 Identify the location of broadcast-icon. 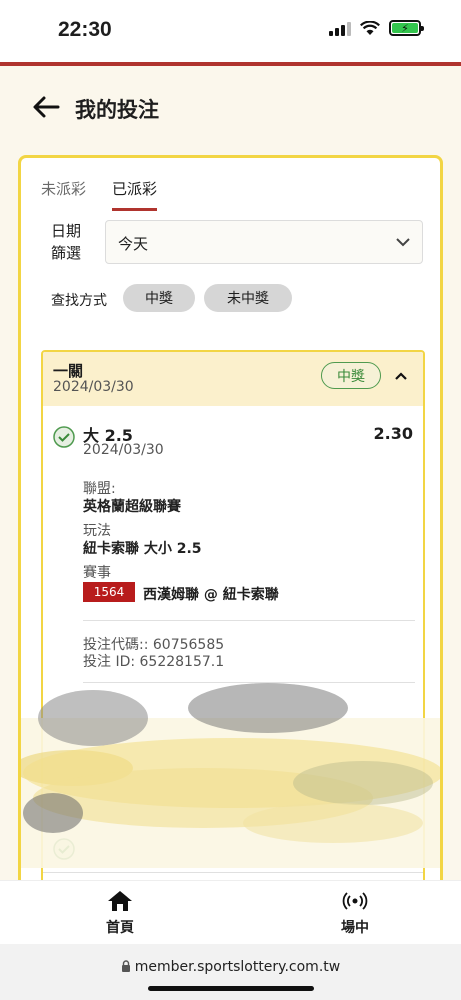
(355, 901).